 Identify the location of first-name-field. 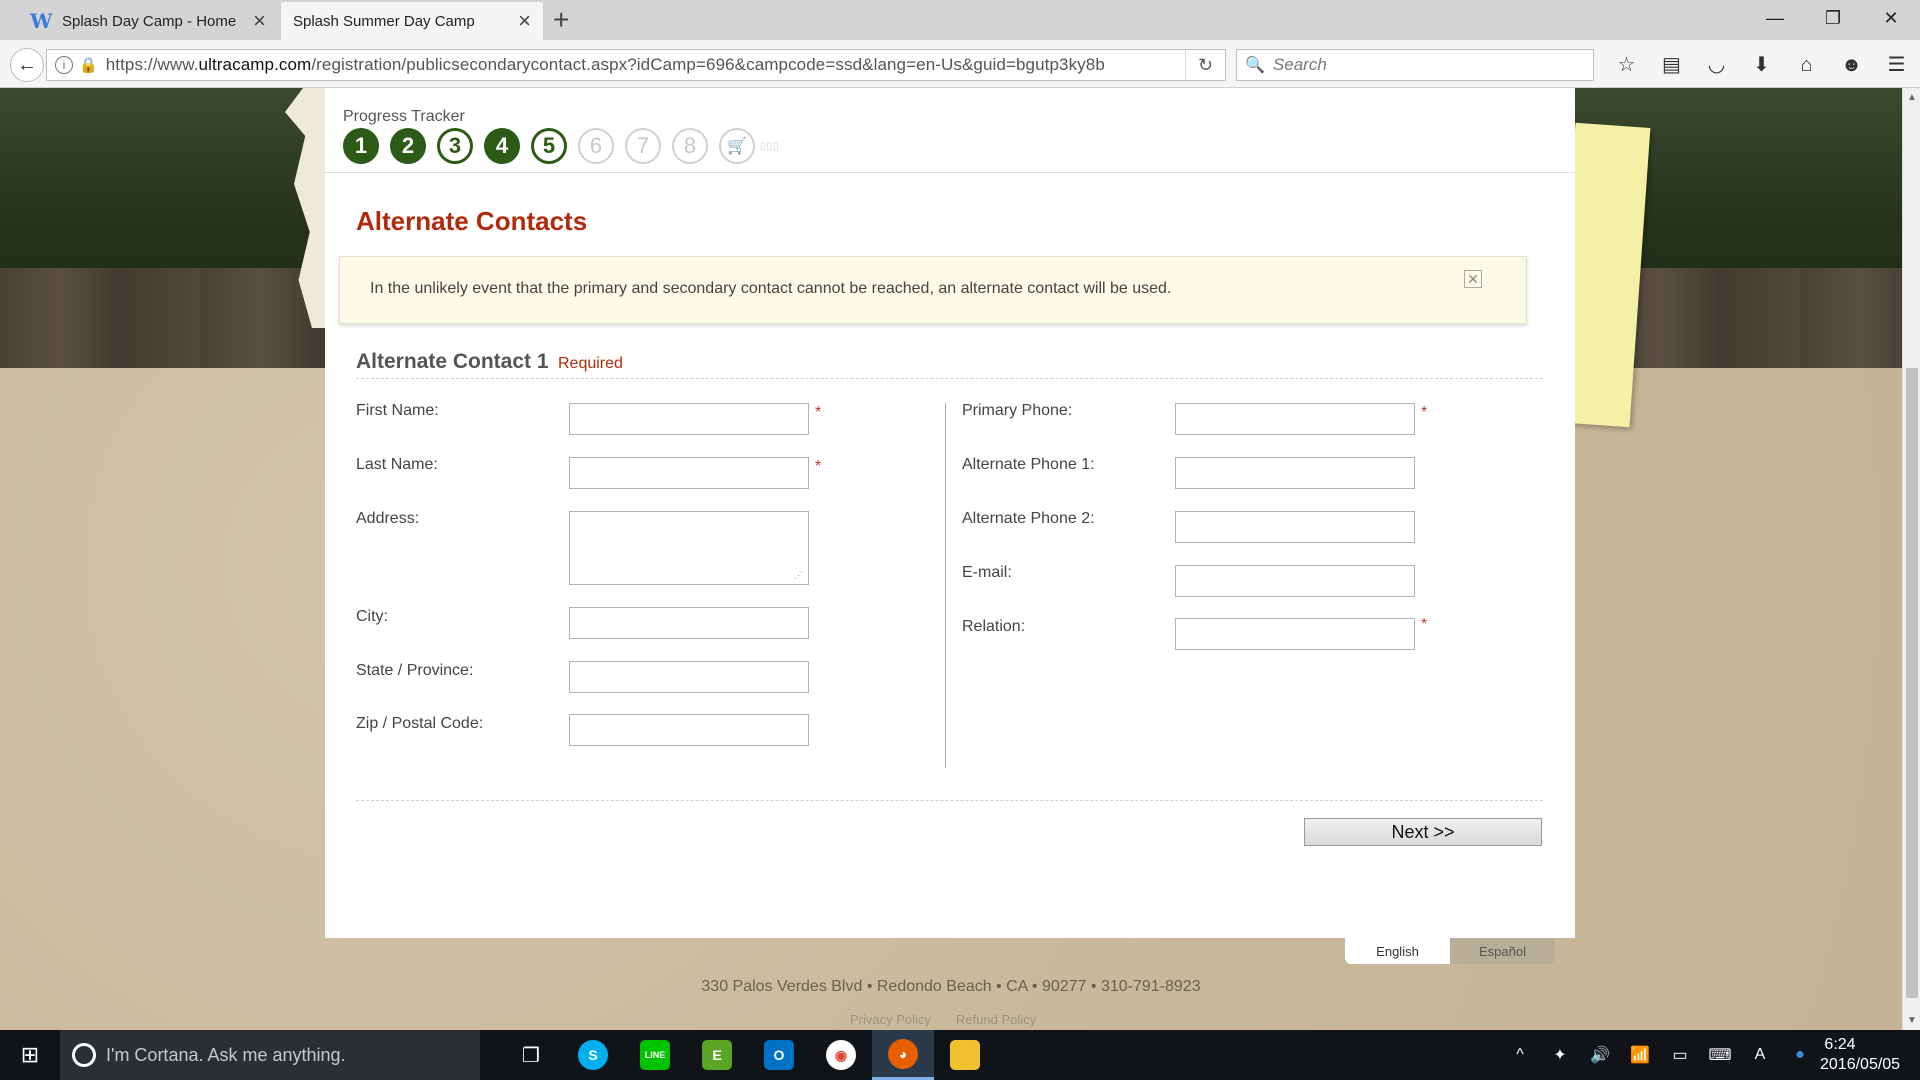
(689, 419).